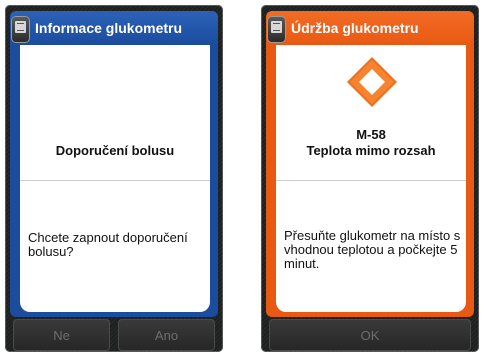 The width and height of the screenshot is (484, 357). What do you see at coordinates (371, 134) in the screenshot?
I see `error-code: M-58` at bounding box center [371, 134].